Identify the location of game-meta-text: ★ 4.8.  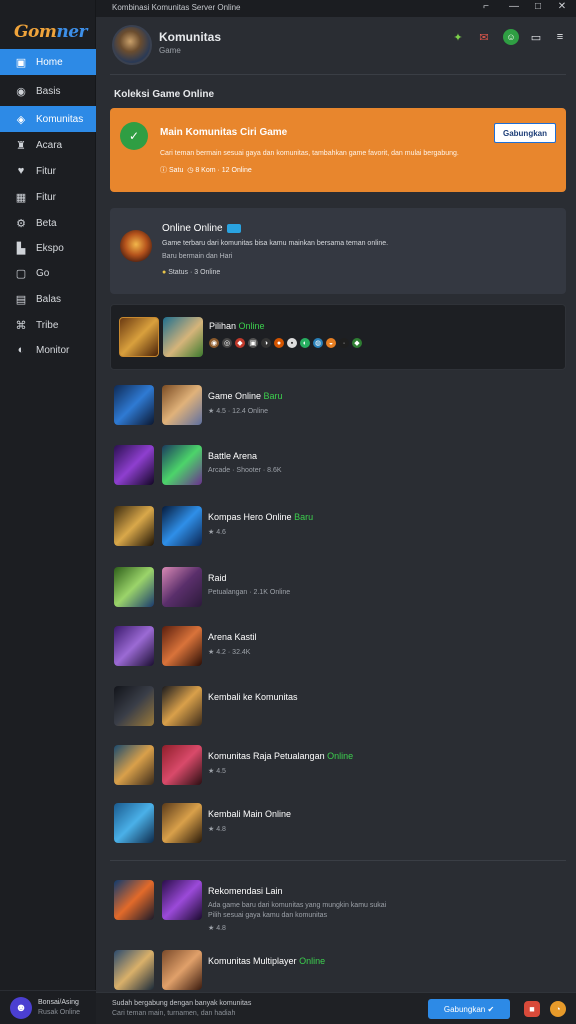
(217, 829).